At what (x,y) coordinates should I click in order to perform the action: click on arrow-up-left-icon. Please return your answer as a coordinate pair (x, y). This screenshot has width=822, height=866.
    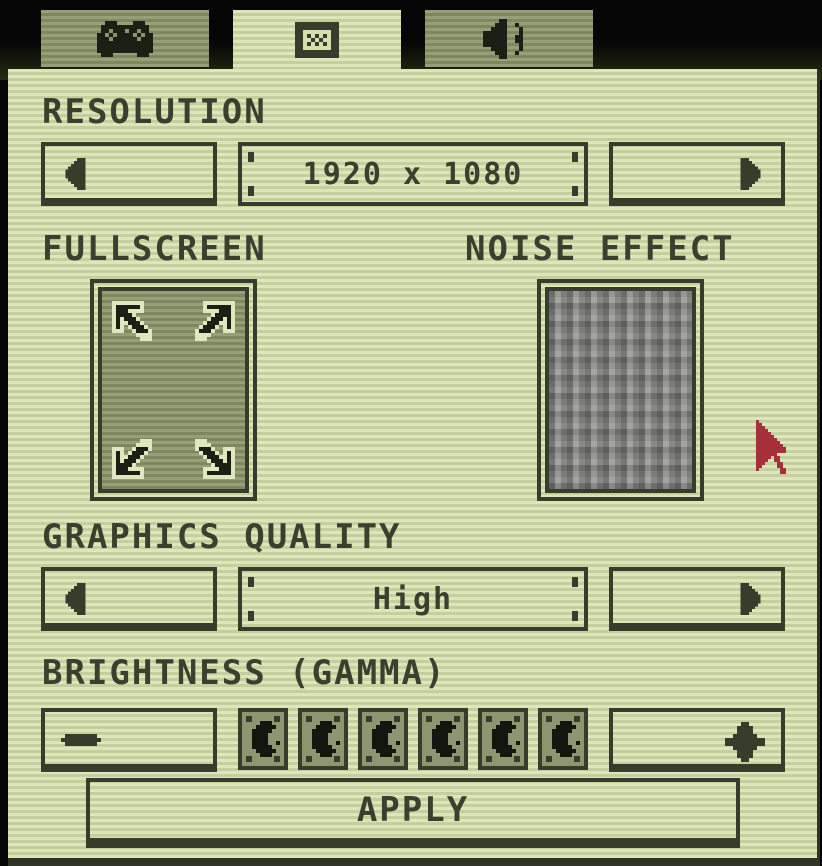
    Looking at the image, I should click on (132, 321).